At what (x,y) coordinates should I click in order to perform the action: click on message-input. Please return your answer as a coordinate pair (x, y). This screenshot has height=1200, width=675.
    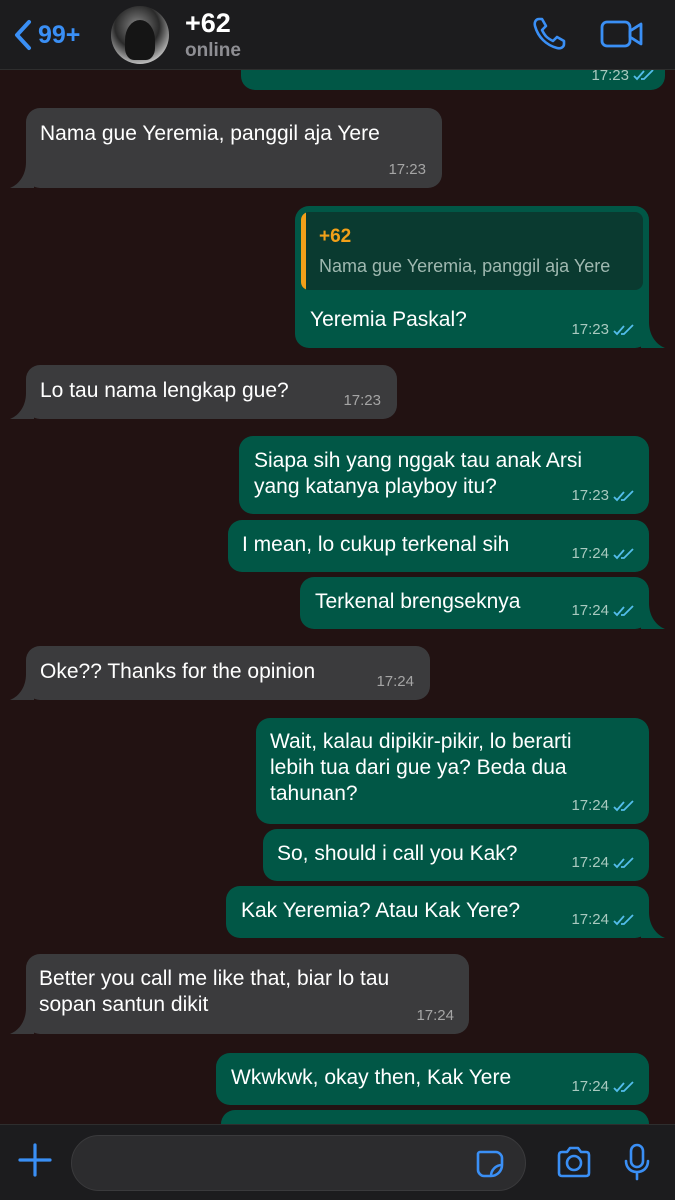
    Looking at the image, I should click on (298, 1163).